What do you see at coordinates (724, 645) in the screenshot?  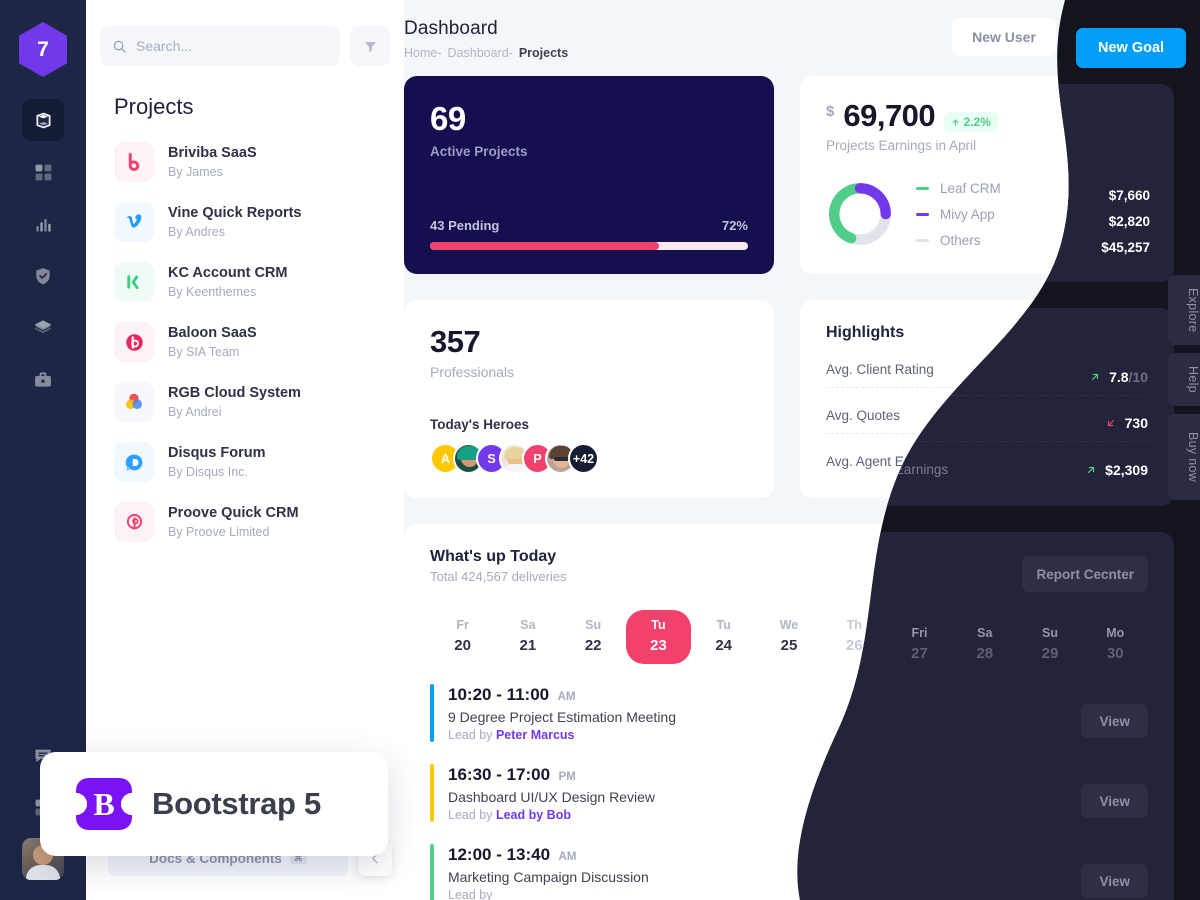 I see `day-number: 24` at bounding box center [724, 645].